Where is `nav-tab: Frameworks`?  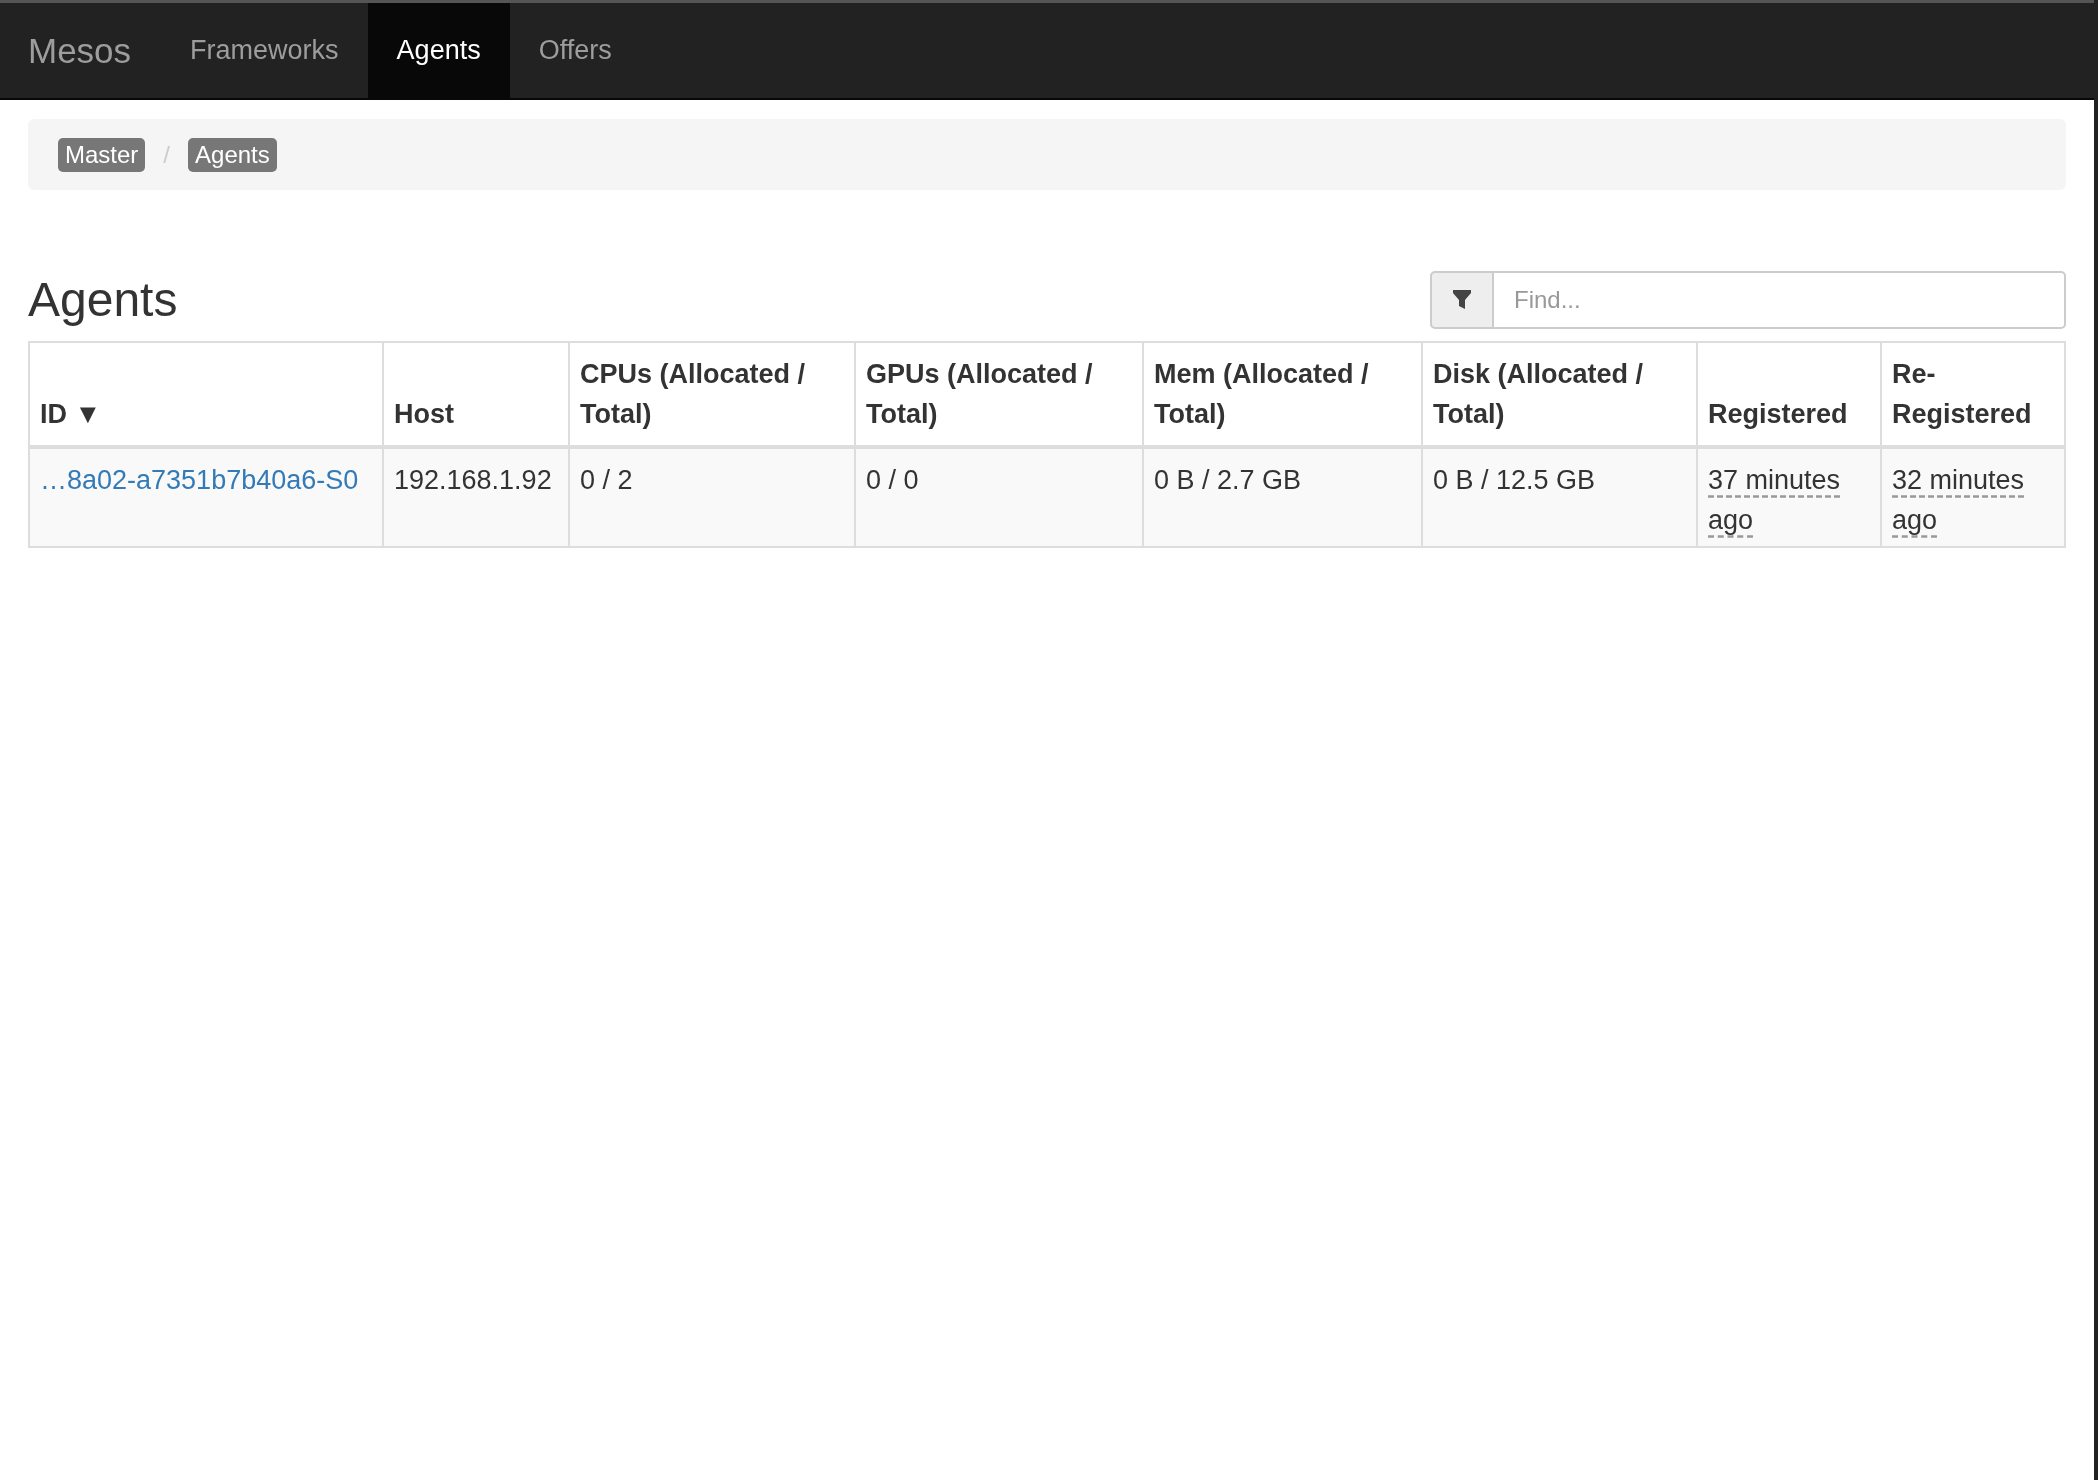 nav-tab: Frameworks is located at coordinates (264, 50).